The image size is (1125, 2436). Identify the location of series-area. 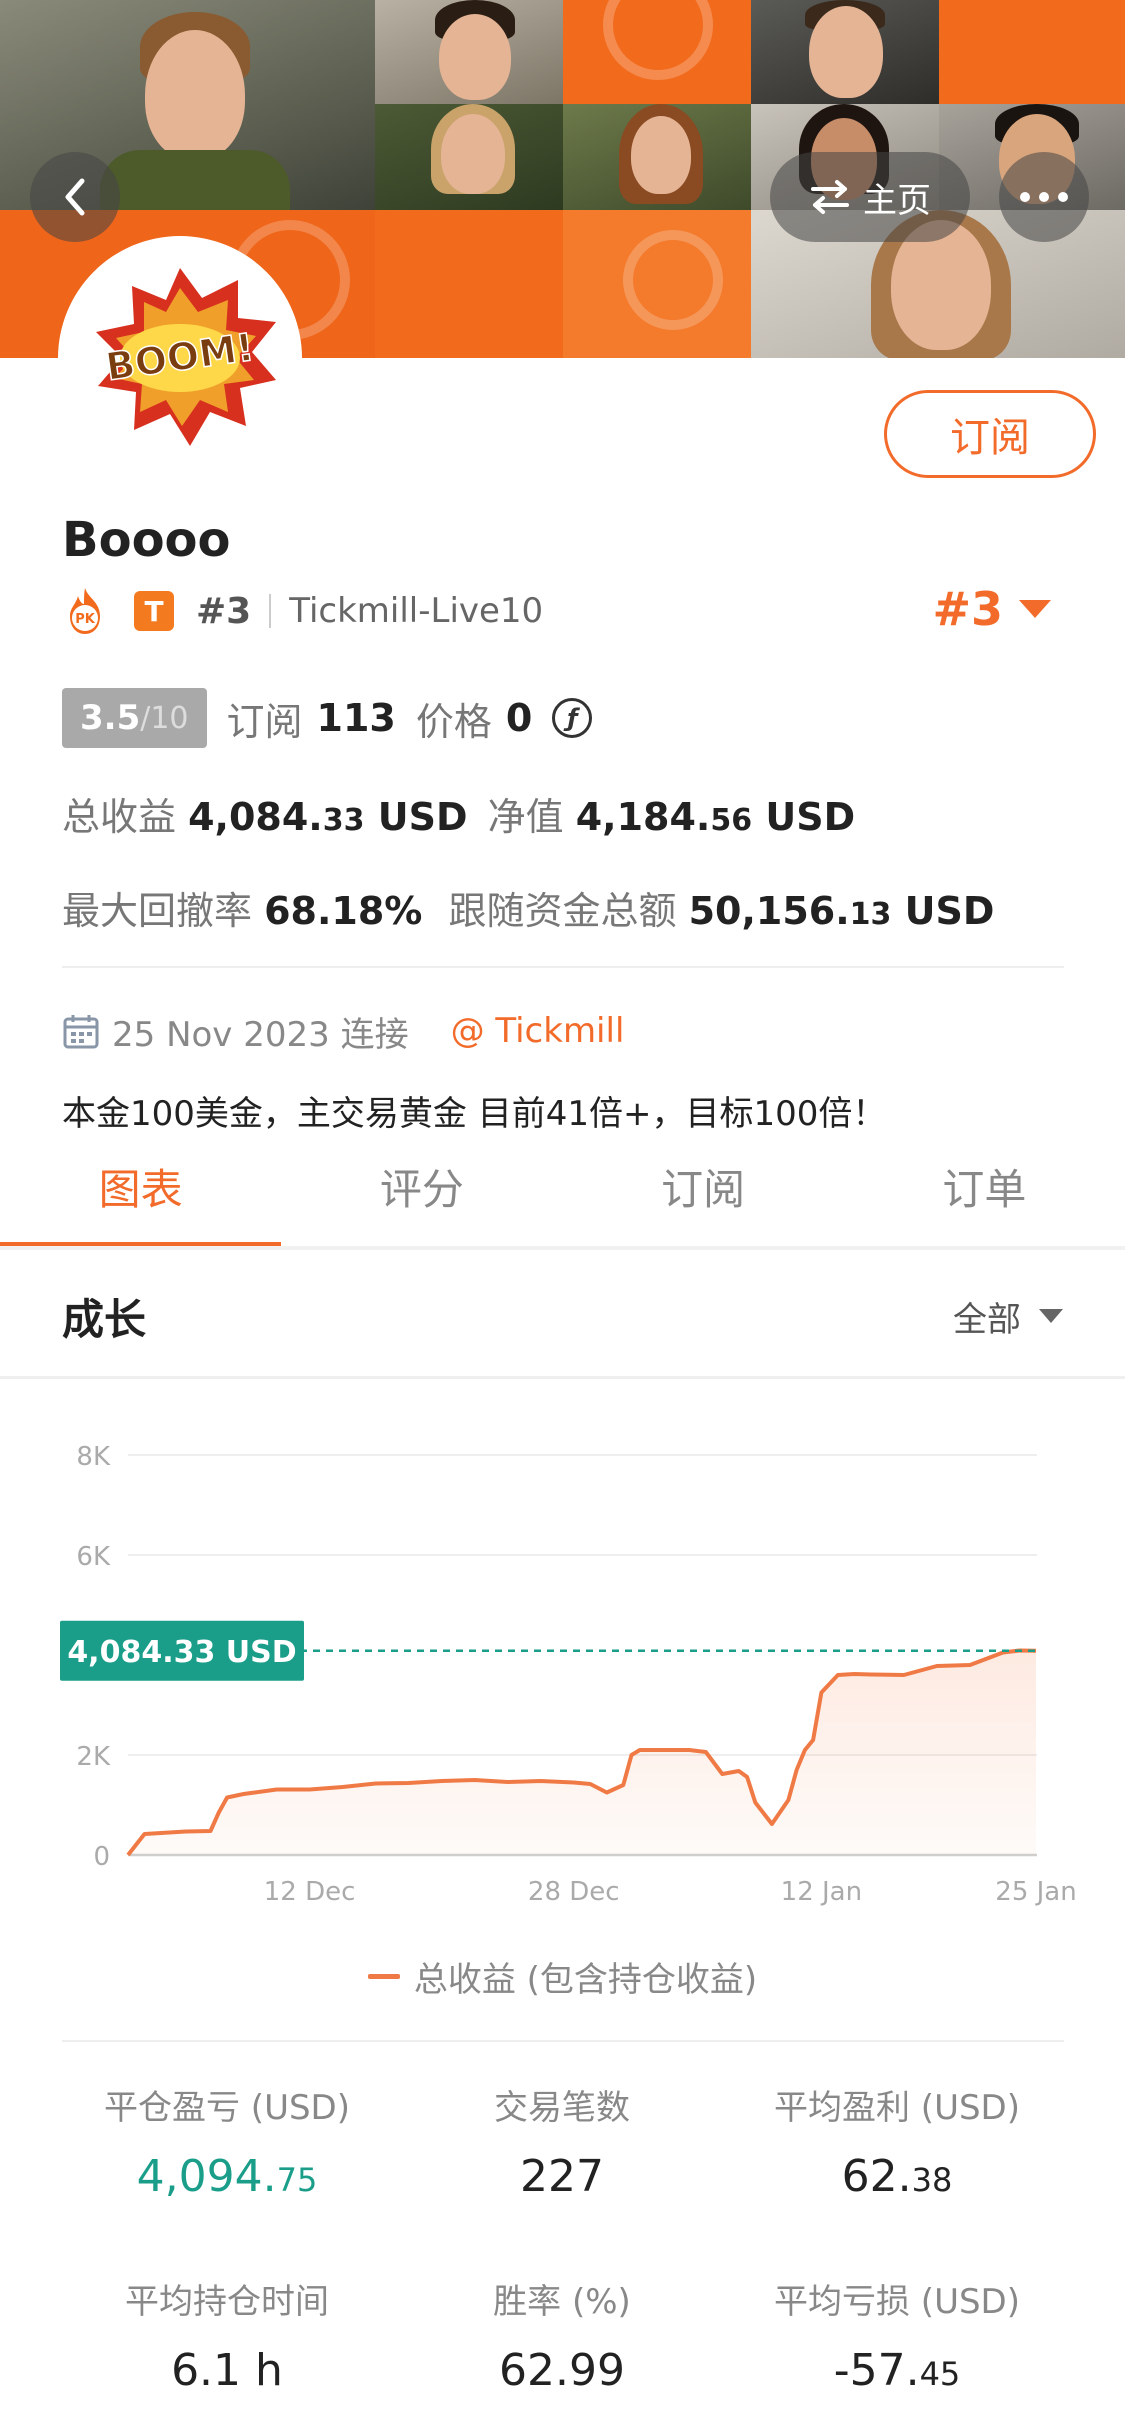
(582, 1752).